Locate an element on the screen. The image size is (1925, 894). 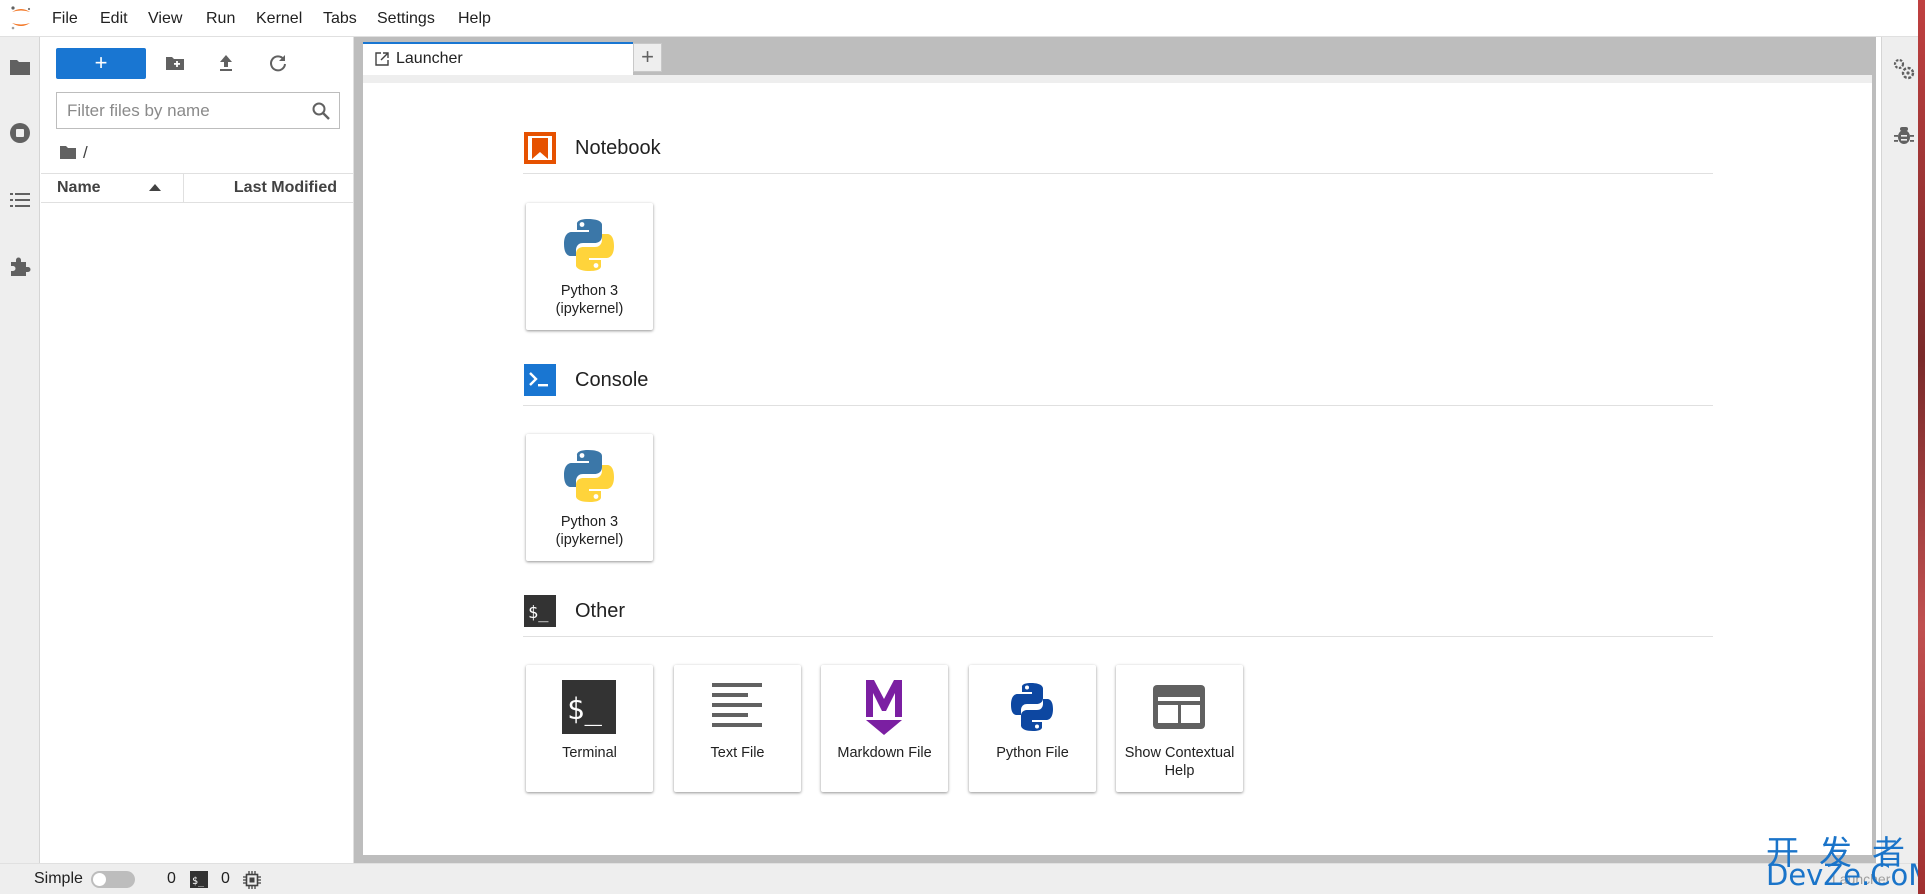
card-terminal: $_ Terminal is located at coordinates (589, 728).